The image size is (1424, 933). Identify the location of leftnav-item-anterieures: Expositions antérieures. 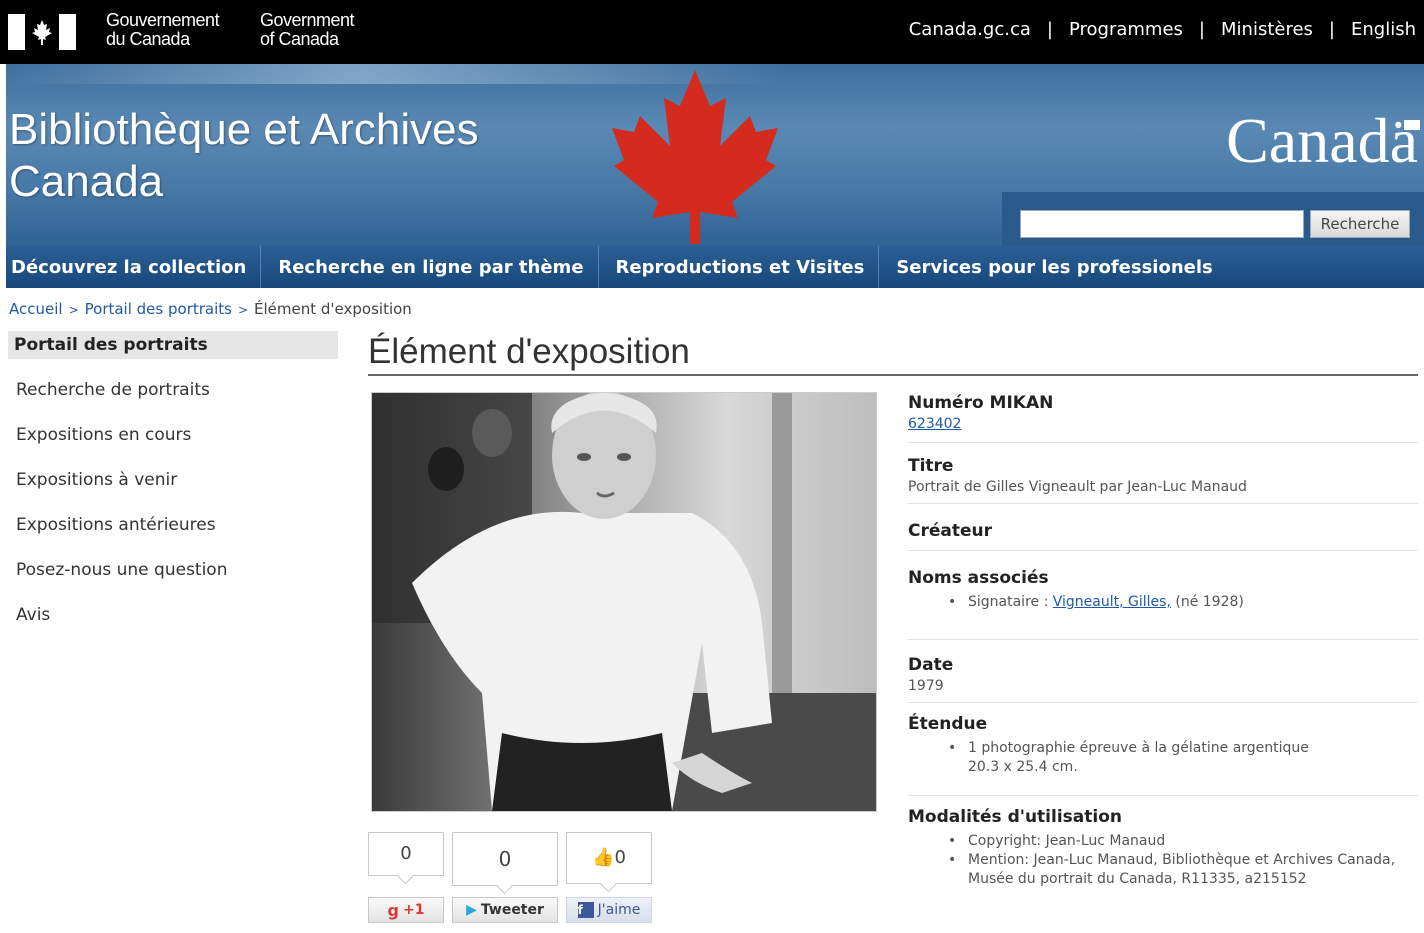
(177, 525).